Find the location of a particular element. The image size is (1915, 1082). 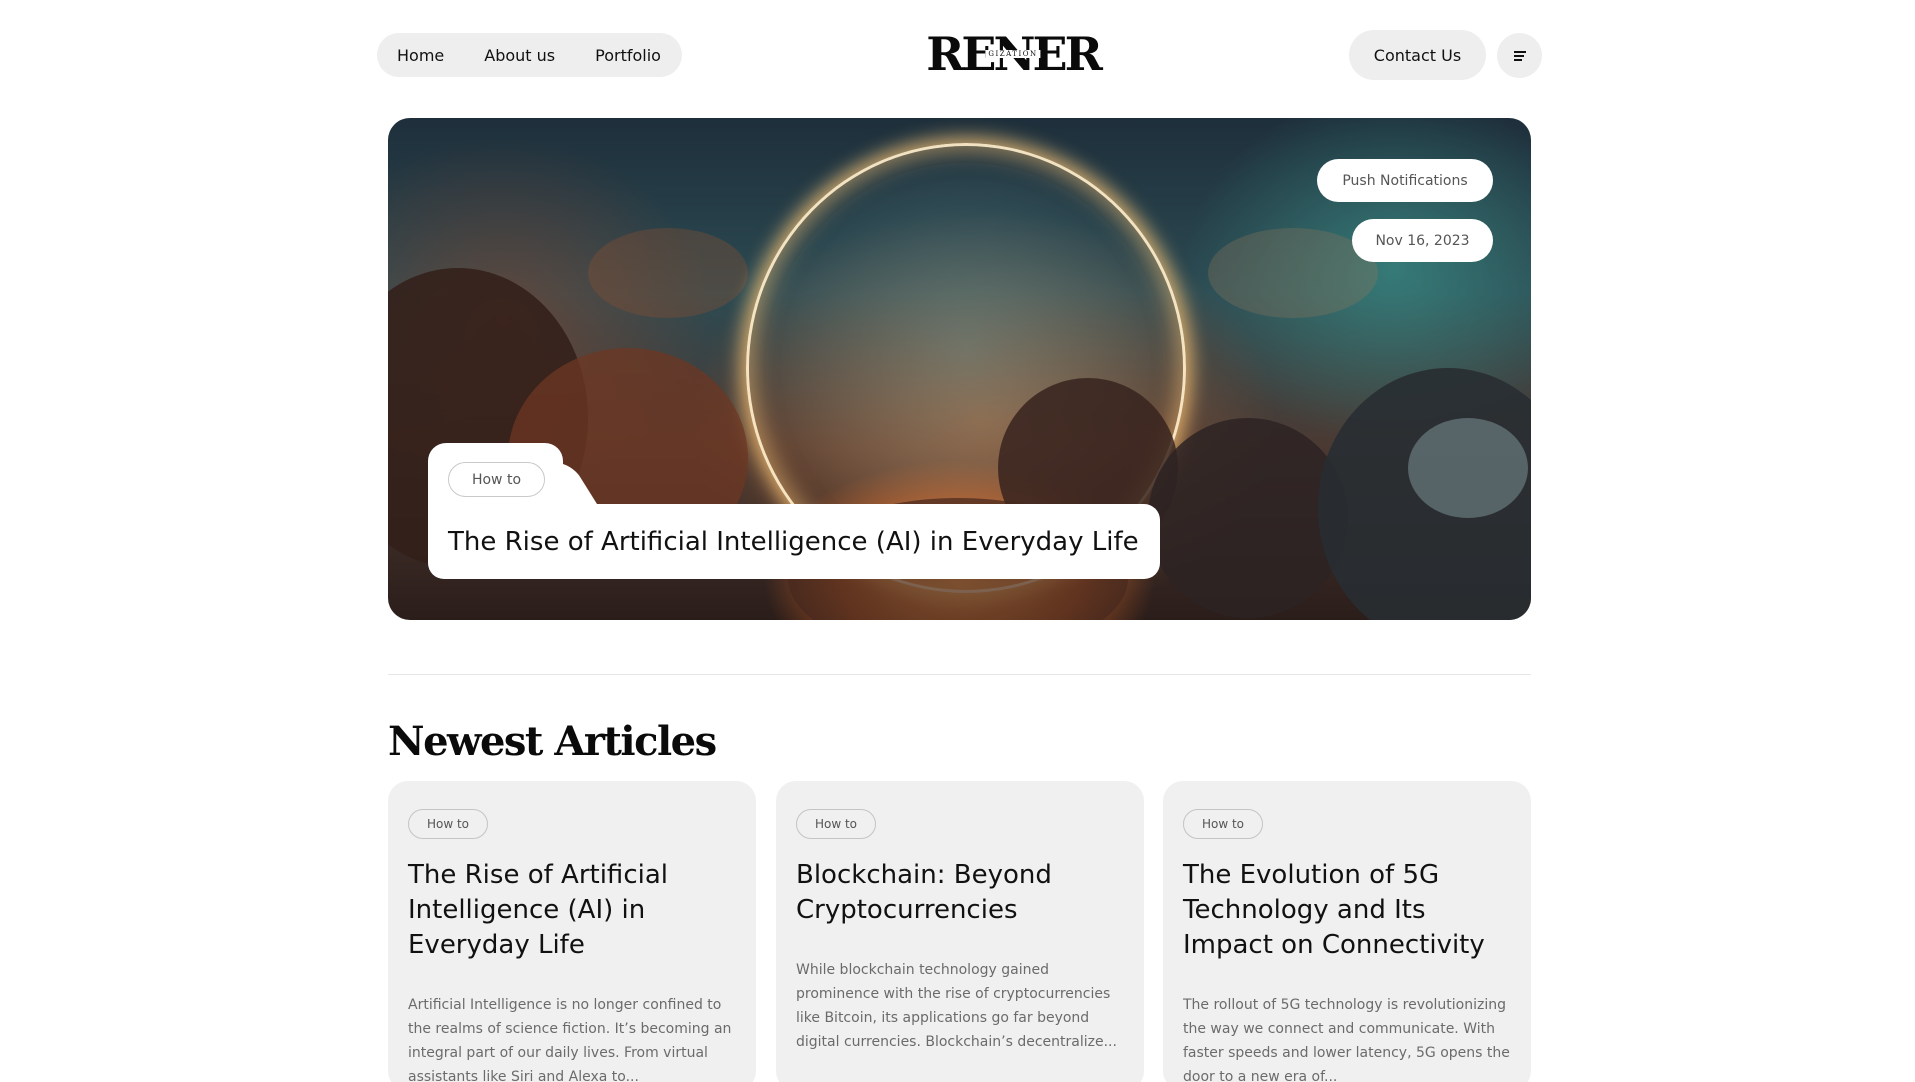

main-nav: Home About us Portfolio is located at coordinates (529, 55).